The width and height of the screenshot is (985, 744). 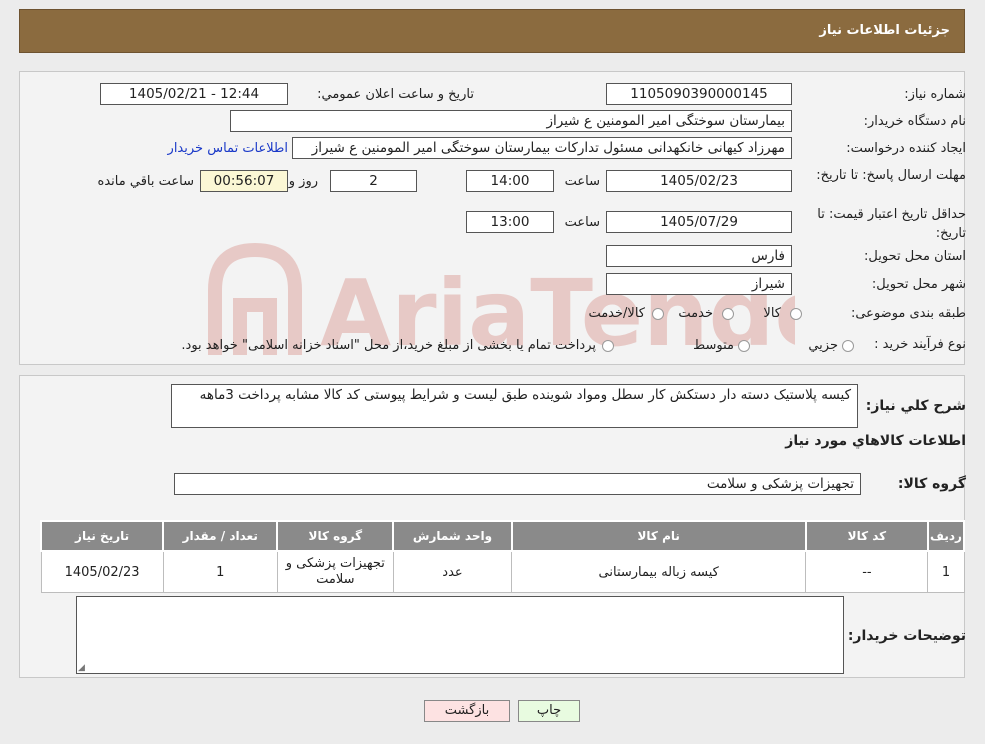 I want to click on process-radio-minor, so click(x=848, y=346).